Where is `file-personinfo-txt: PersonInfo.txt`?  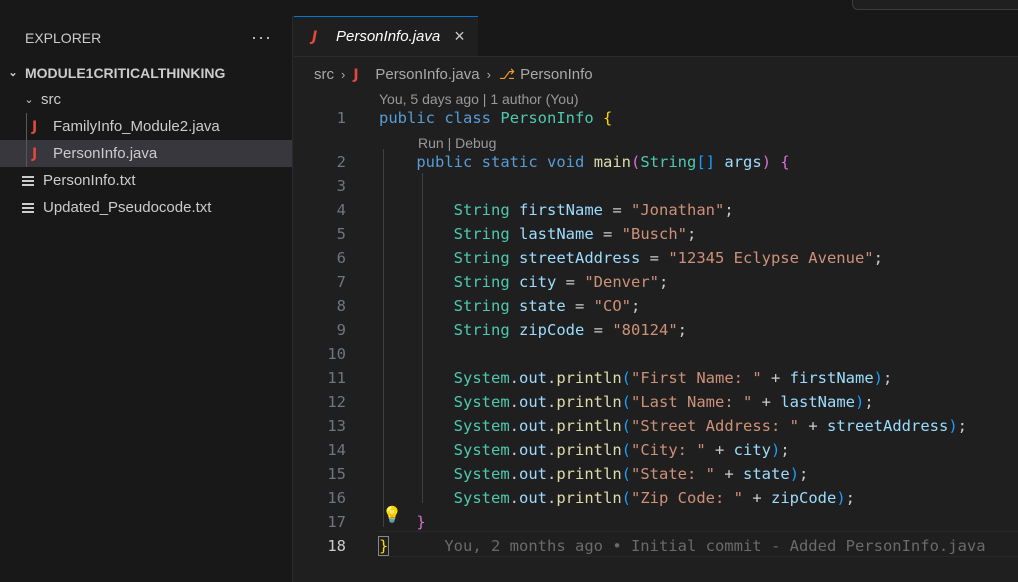
file-personinfo-txt: PersonInfo.txt is located at coordinates (146, 180).